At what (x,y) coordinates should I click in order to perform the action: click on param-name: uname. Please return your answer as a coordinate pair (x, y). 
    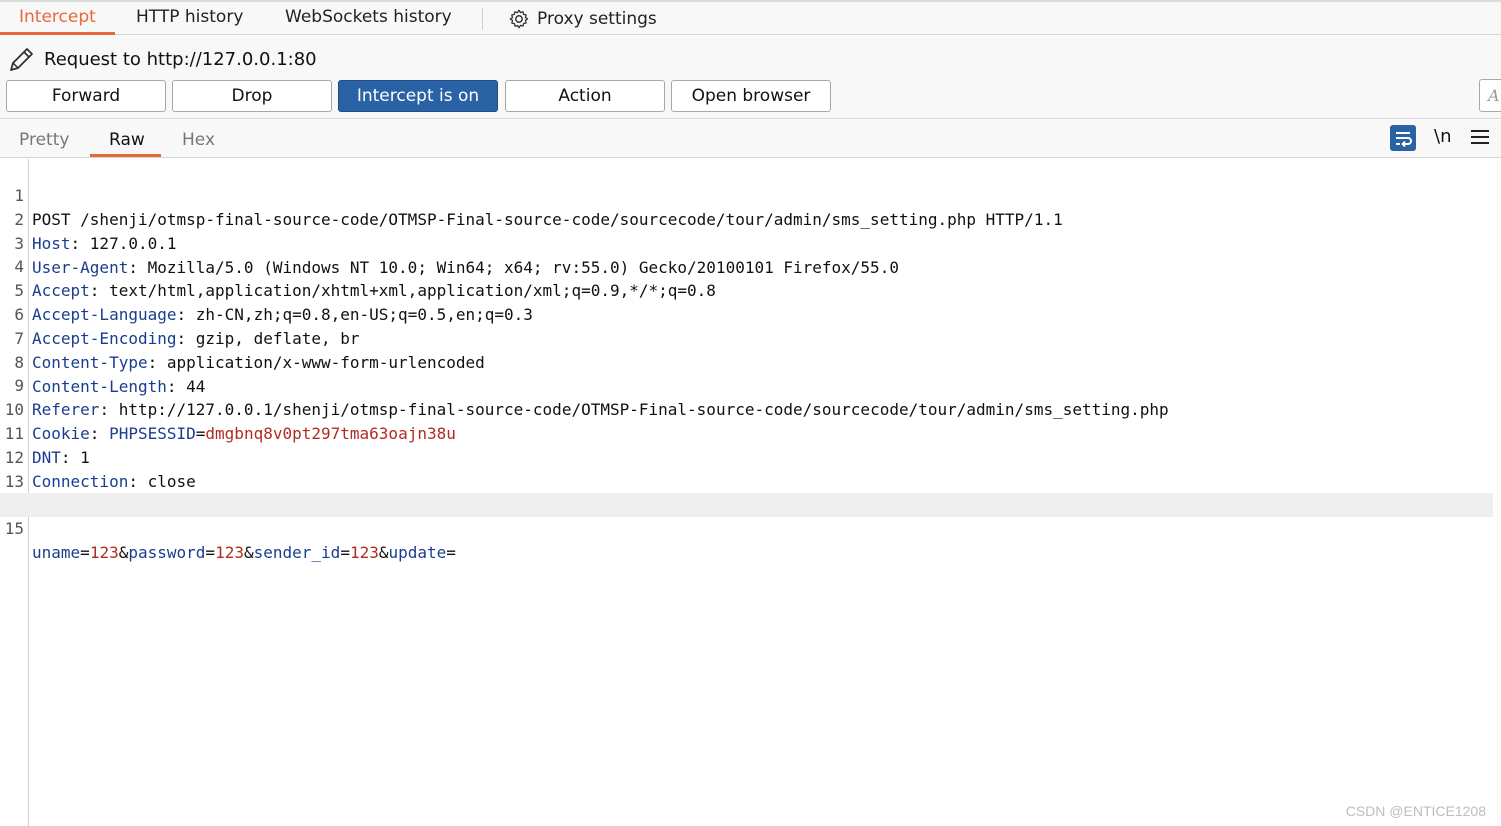
    Looking at the image, I should click on (56, 553).